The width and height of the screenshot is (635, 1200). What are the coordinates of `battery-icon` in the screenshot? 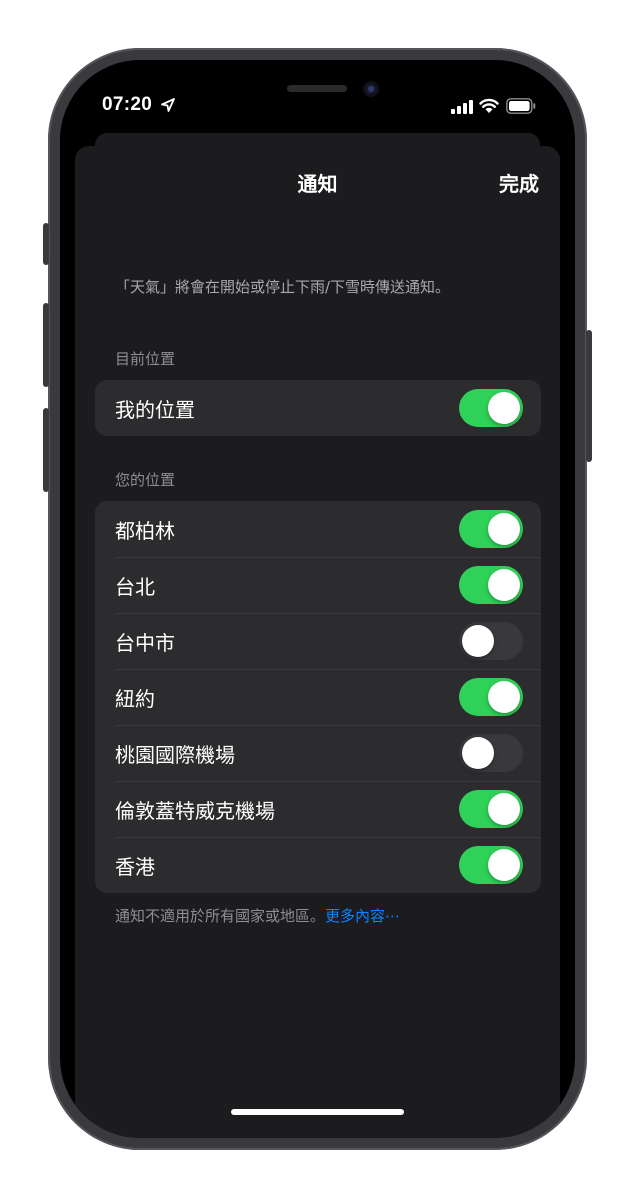 It's located at (521, 106).